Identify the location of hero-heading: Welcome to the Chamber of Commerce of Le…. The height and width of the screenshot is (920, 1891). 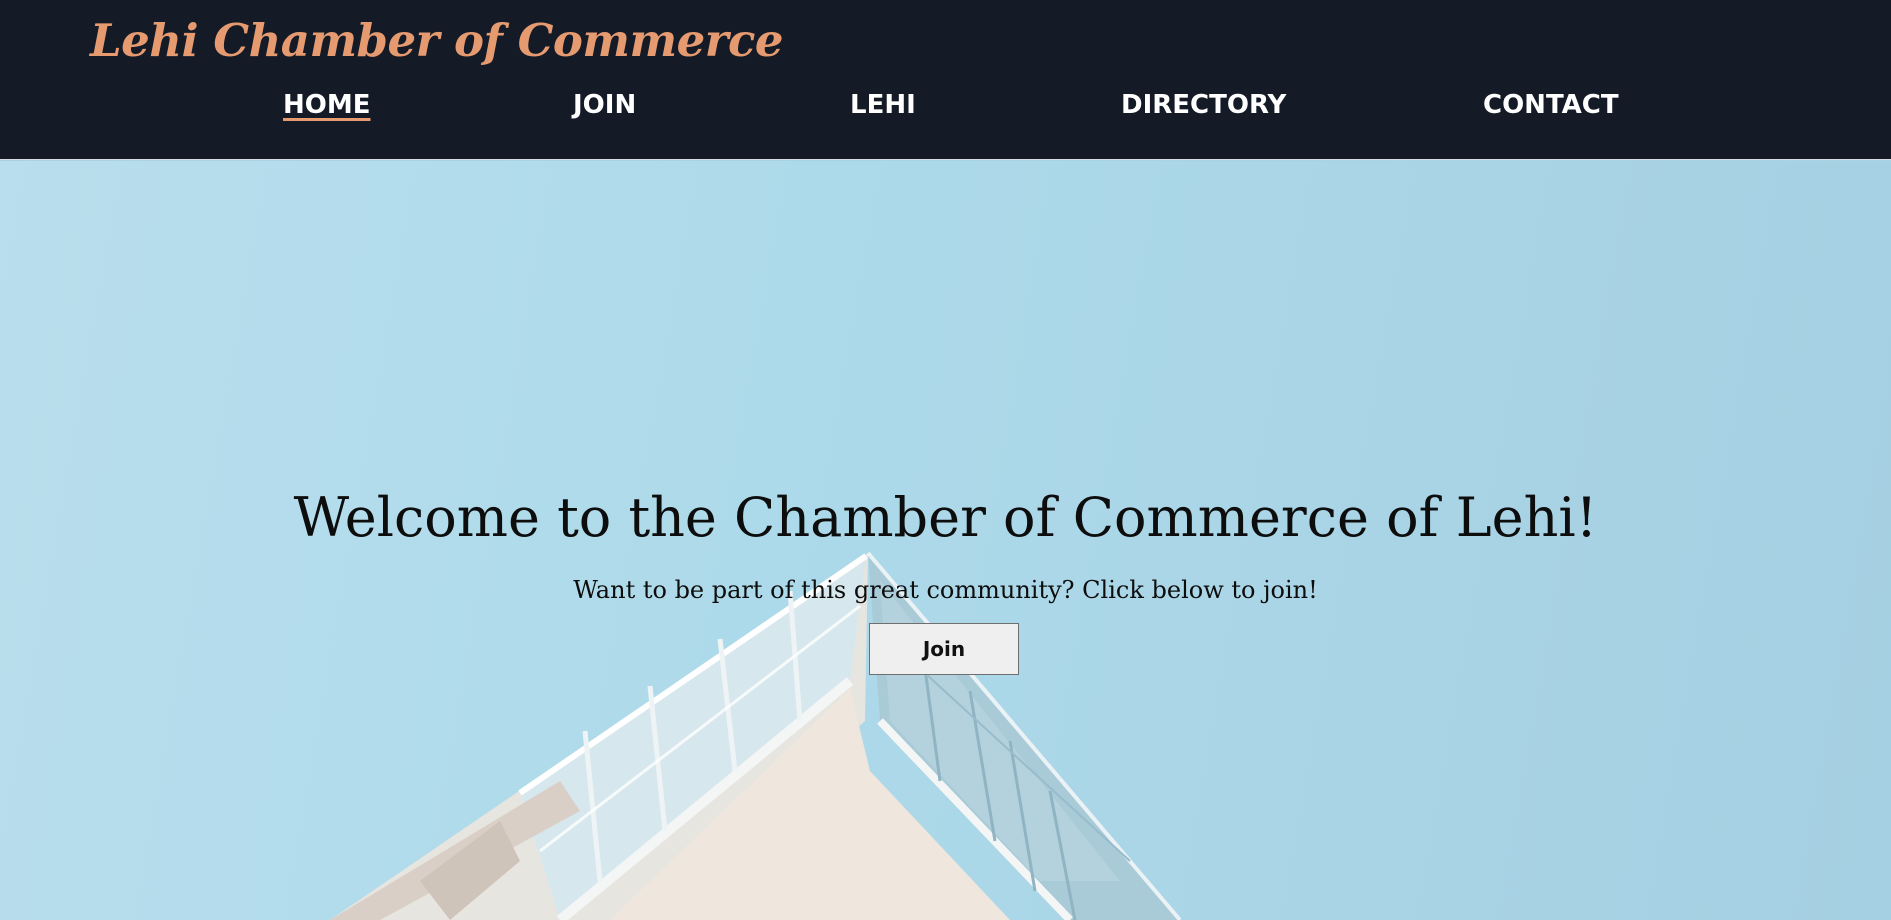
(945, 517).